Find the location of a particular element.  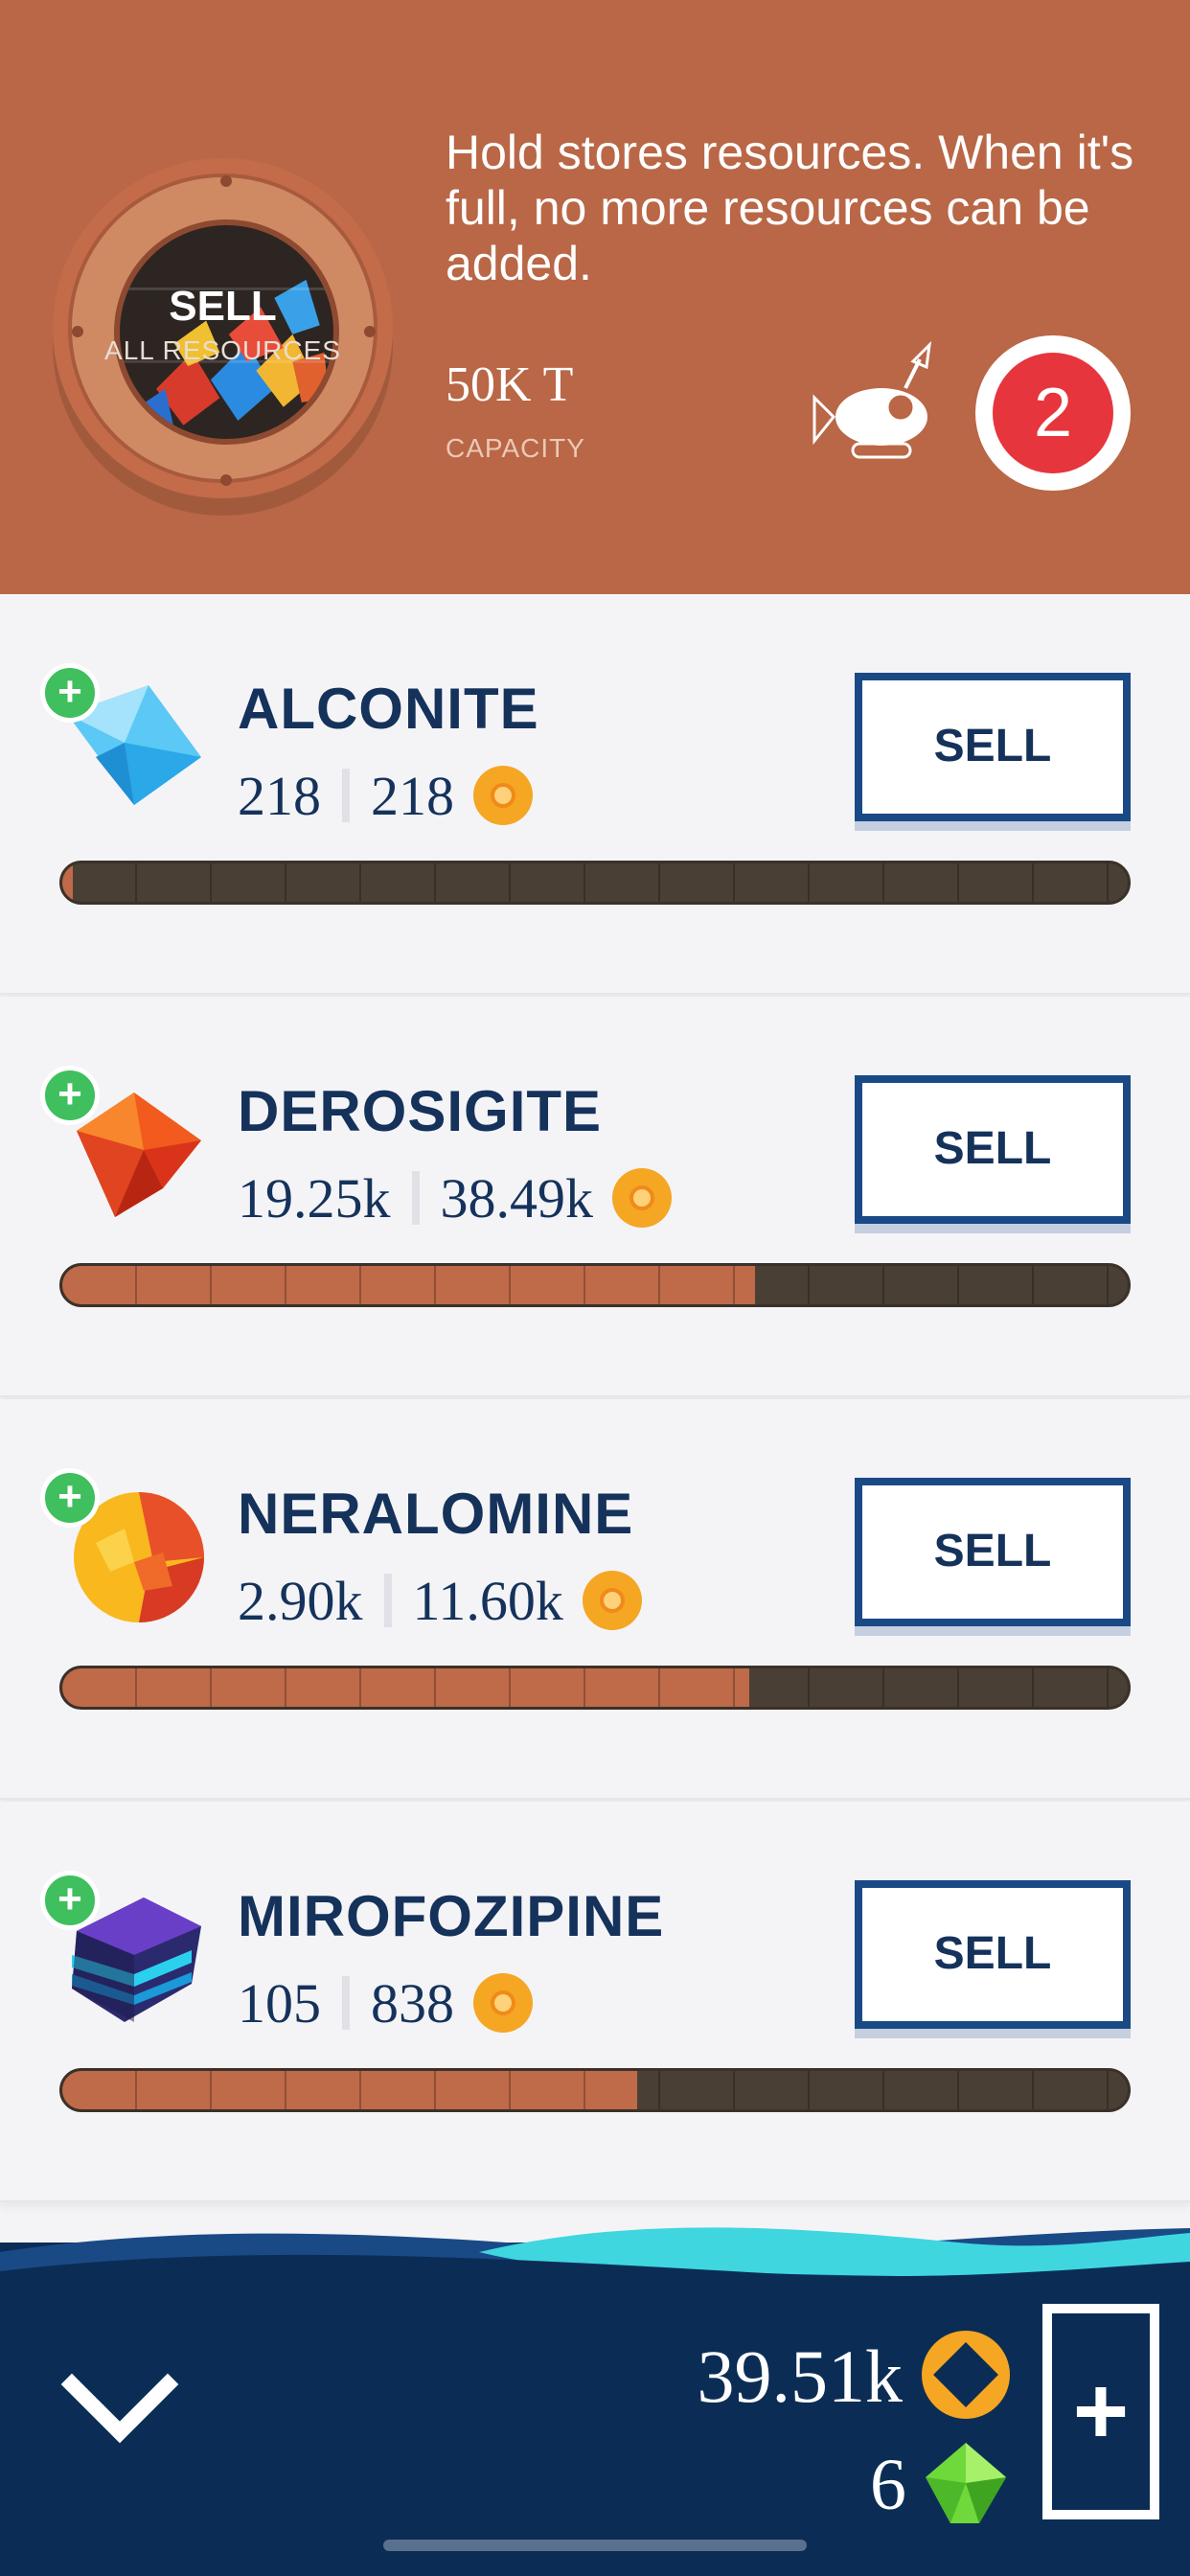

resource-value: 11.60k is located at coordinates (488, 1600).